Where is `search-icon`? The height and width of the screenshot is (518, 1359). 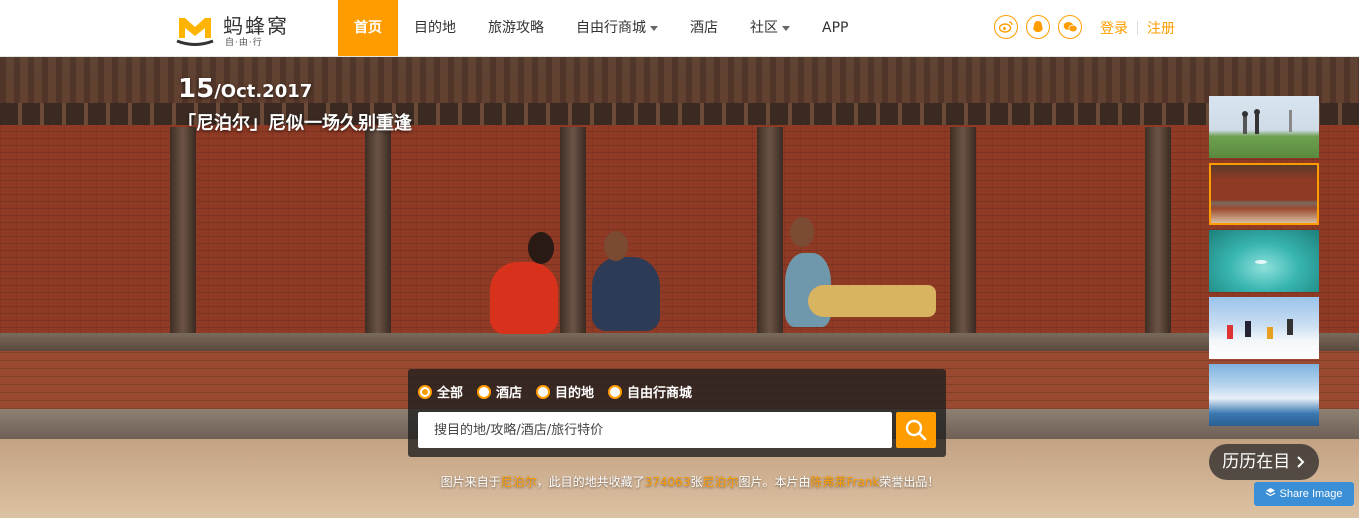 search-icon is located at coordinates (916, 430).